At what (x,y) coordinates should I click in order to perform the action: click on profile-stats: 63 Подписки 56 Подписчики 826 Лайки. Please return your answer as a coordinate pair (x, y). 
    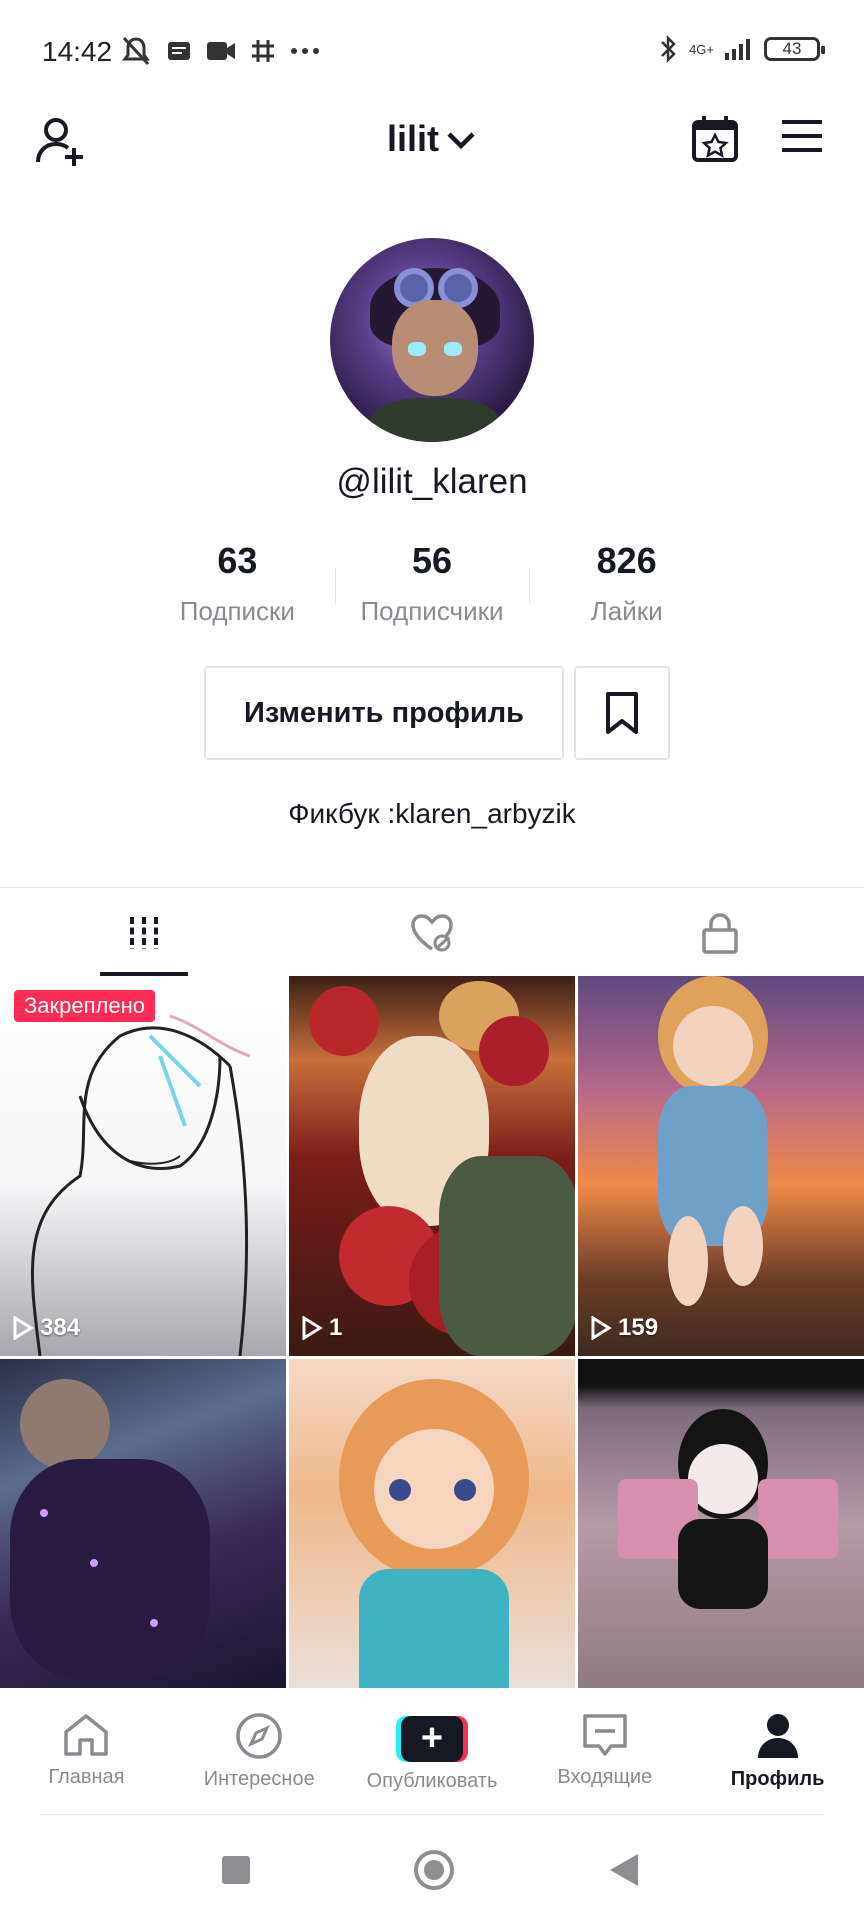
    Looking at the image, I should click on (432, 585).